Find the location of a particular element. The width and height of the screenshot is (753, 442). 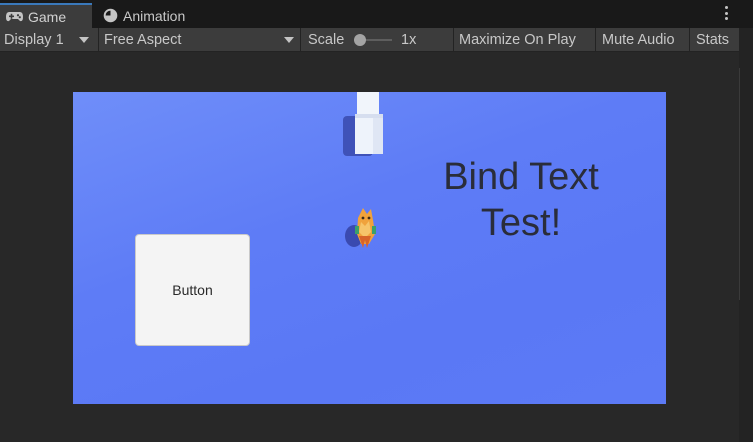

tab-game-label: Game is located at coordinates (47, 16).